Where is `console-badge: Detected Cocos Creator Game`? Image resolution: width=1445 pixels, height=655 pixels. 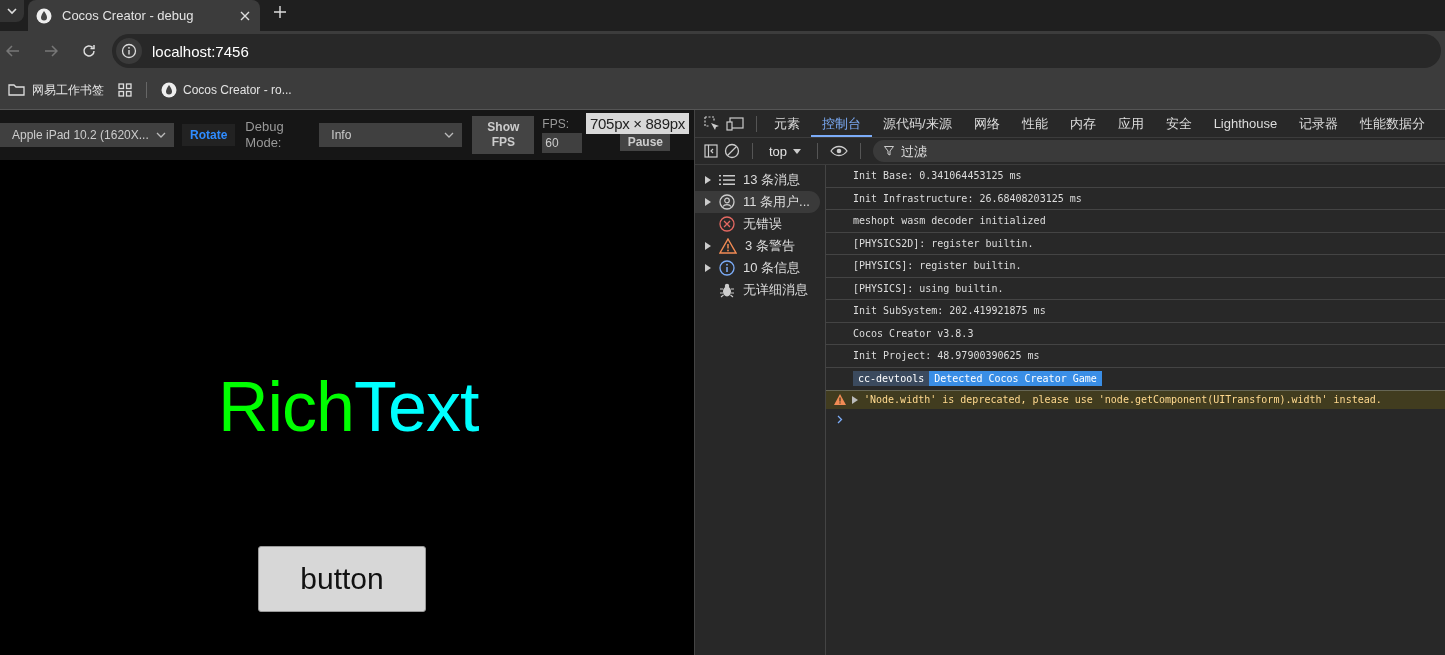 console-badge: Detected Cocos Creator Game is located at coordinates (1015, 378).